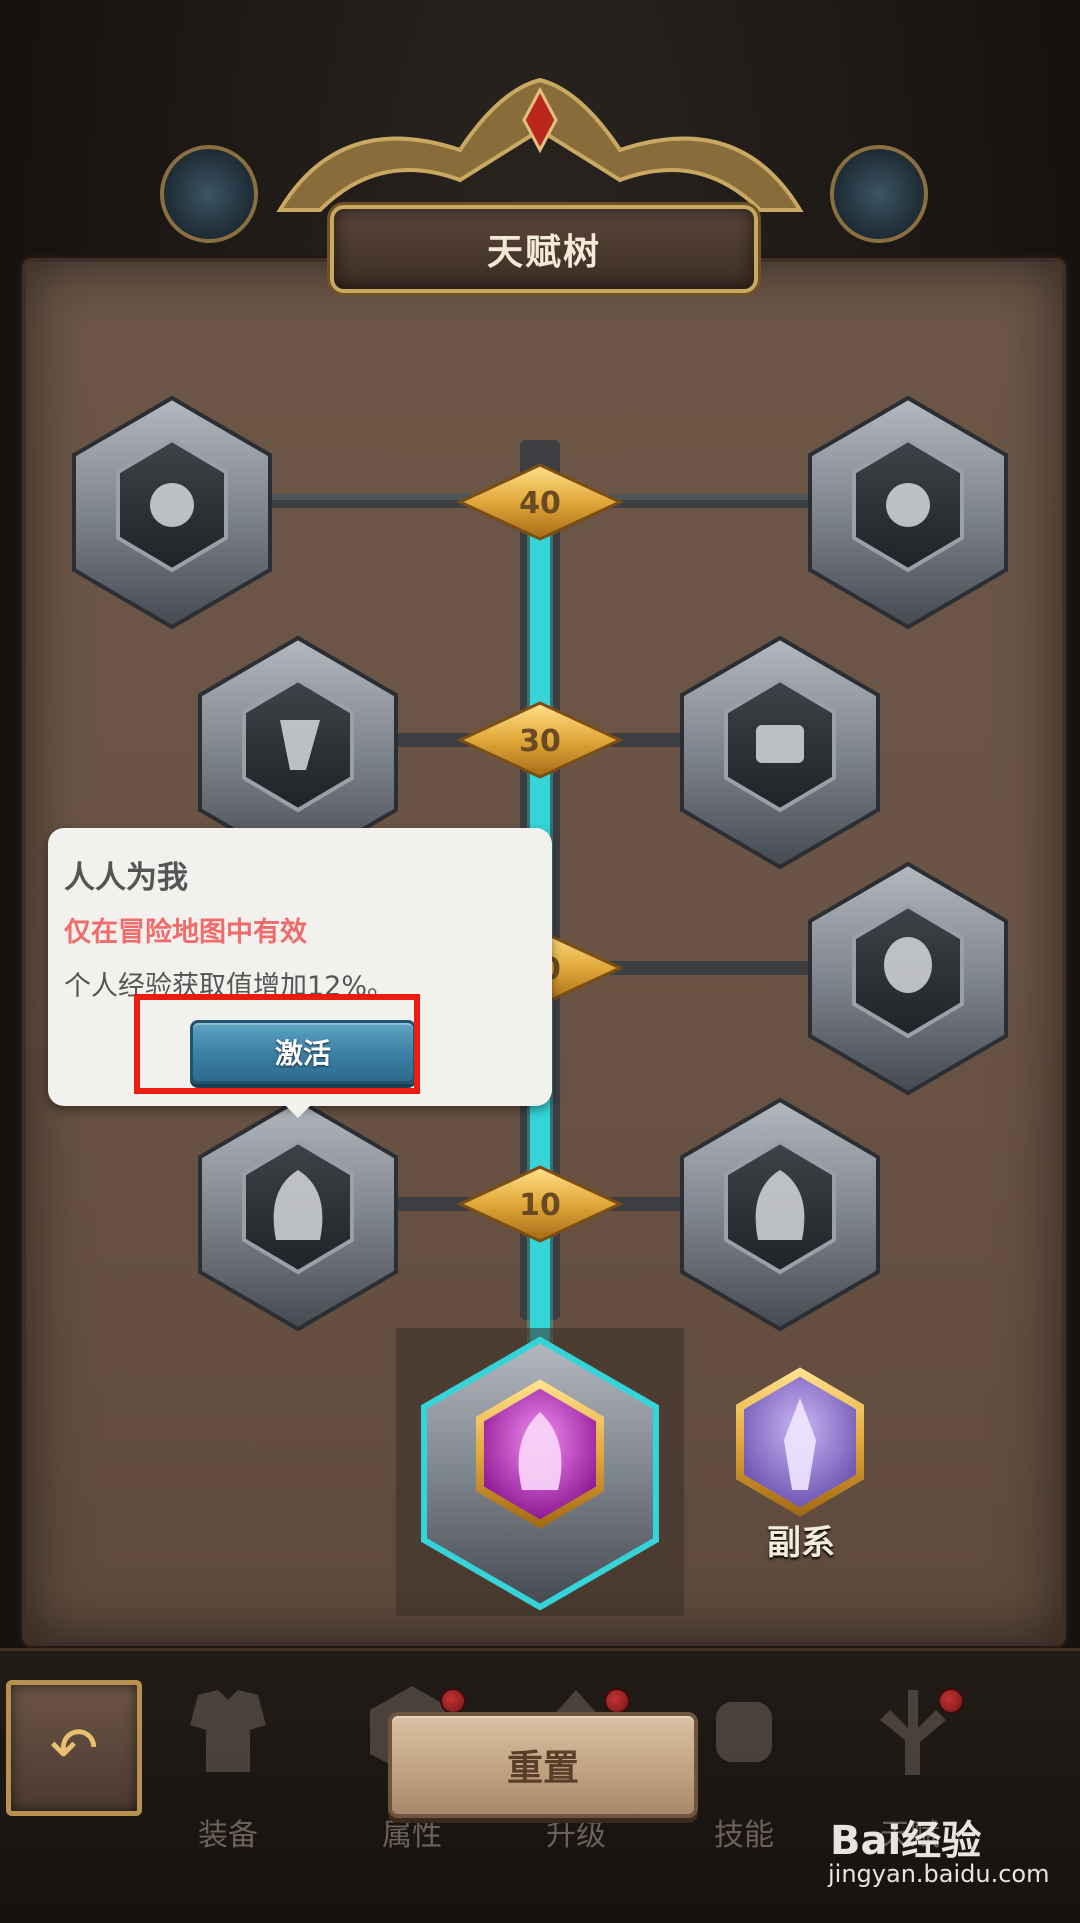  Describe the element at coordinates (298, 1214) in the screenshot. I see `talent-node-10-left` at that location.